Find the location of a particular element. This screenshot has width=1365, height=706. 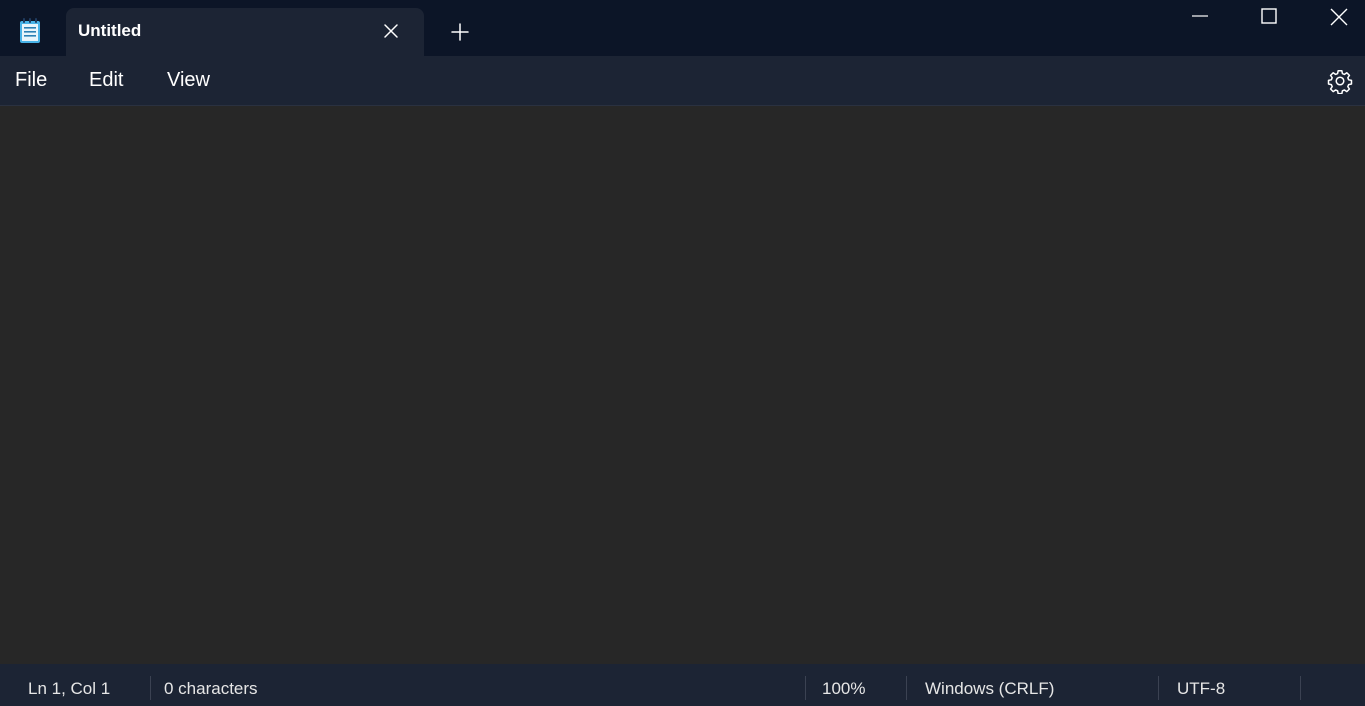

maximize-button is located at coordinates (1269, 17).